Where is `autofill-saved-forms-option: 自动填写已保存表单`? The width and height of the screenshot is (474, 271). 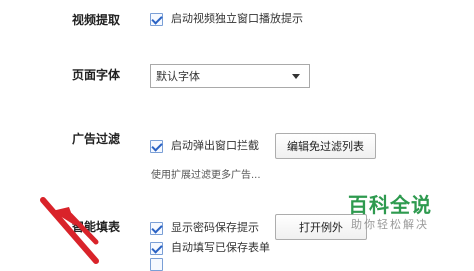
autofill-saved-forms-option: 自动填写已保存表单 is located at coordinates (210, 248).